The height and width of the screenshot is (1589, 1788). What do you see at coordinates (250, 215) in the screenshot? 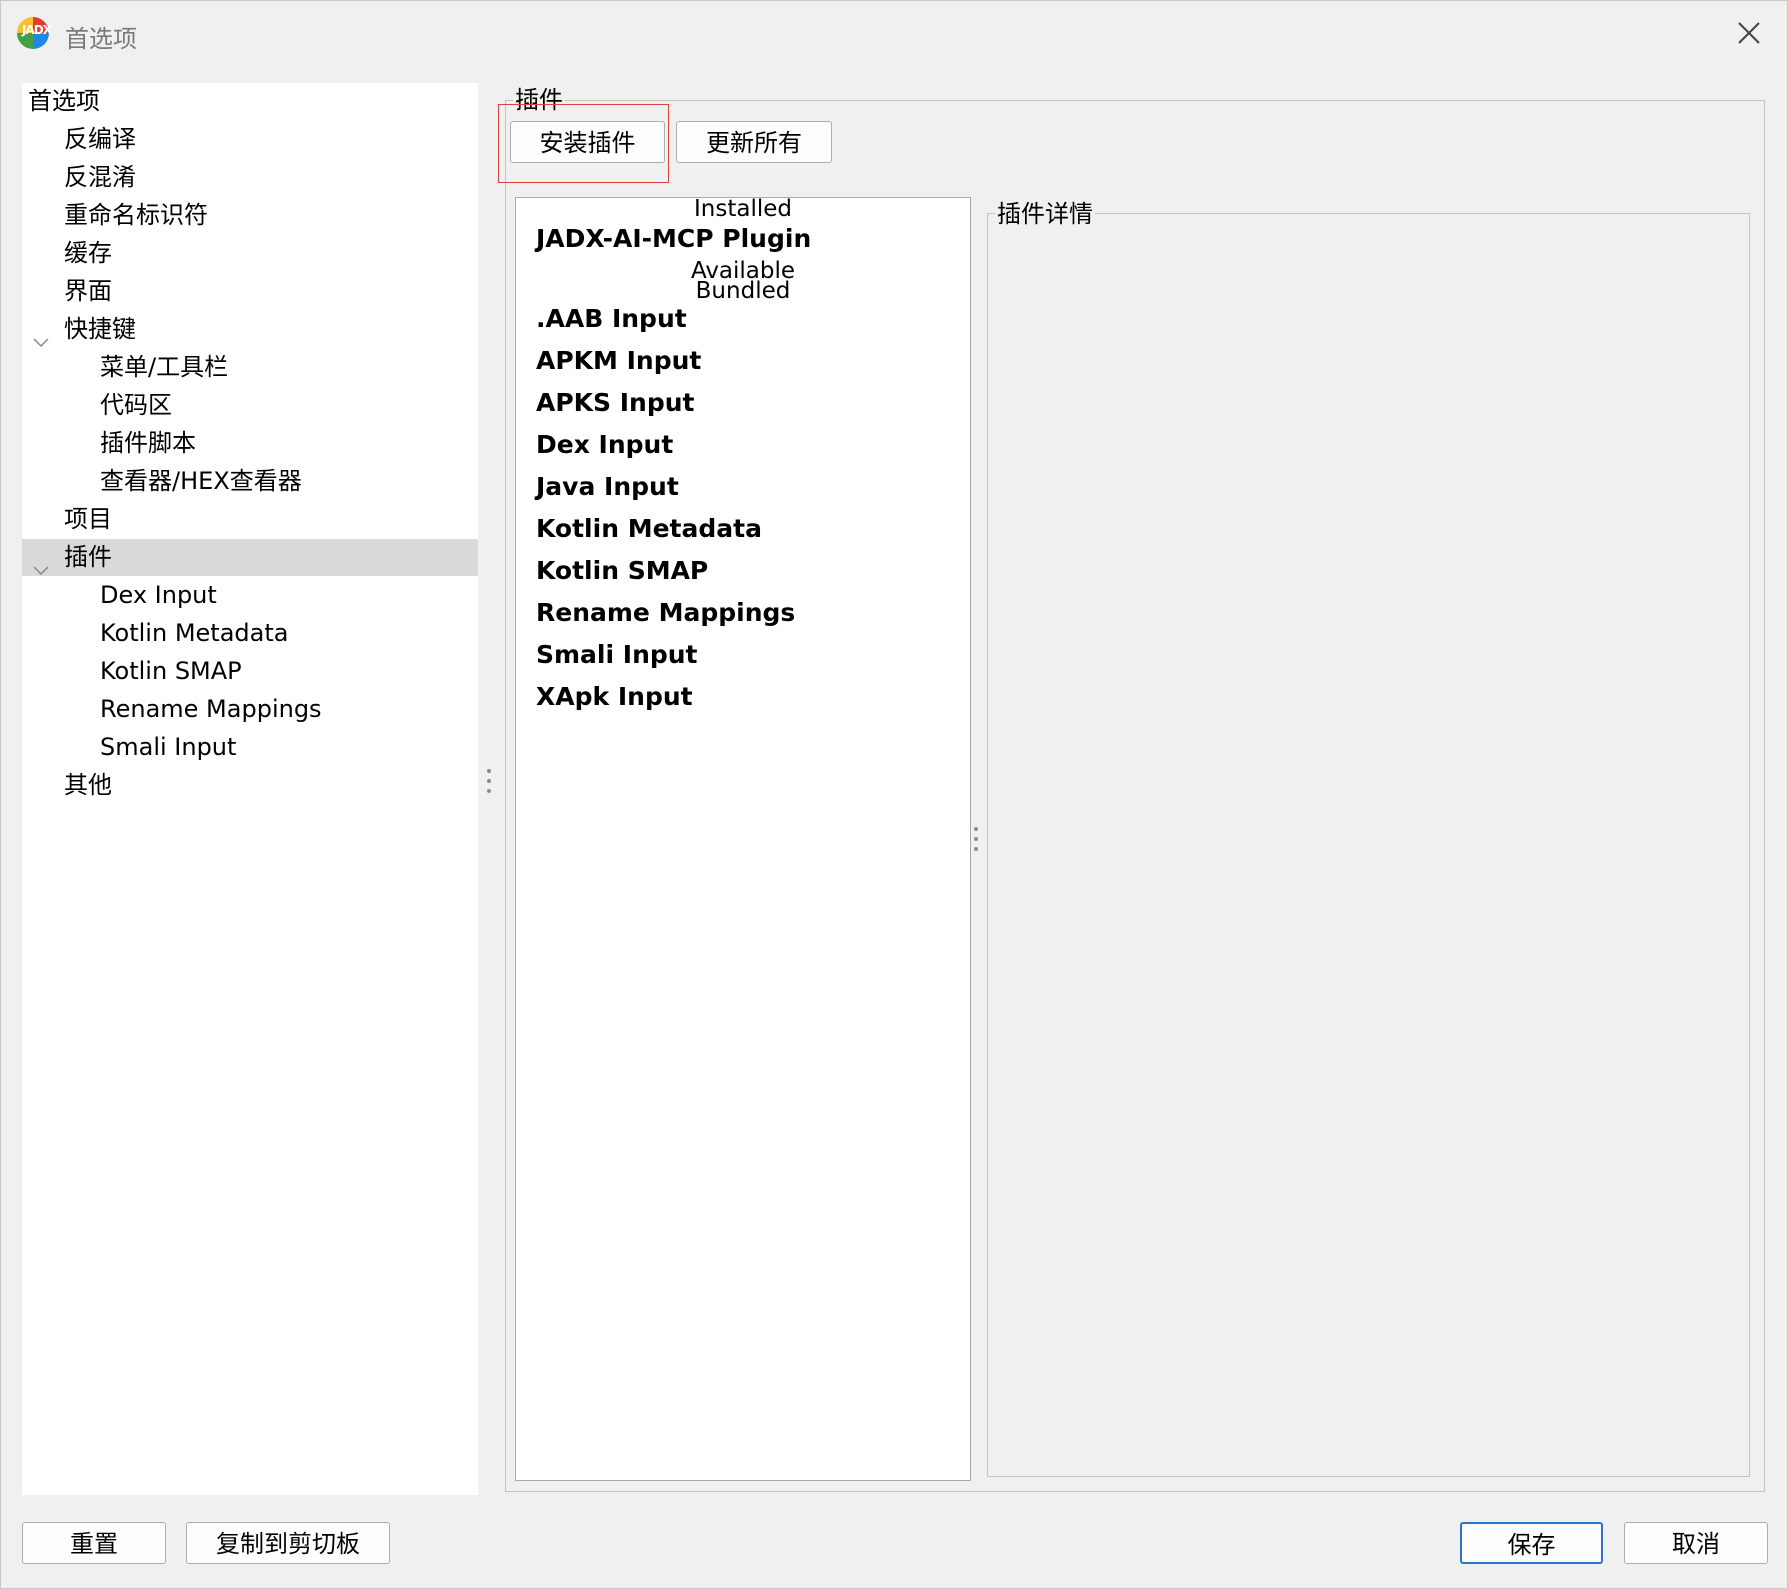
I see `tree-item: 重命名标识符` at bounding box center [250, 215].